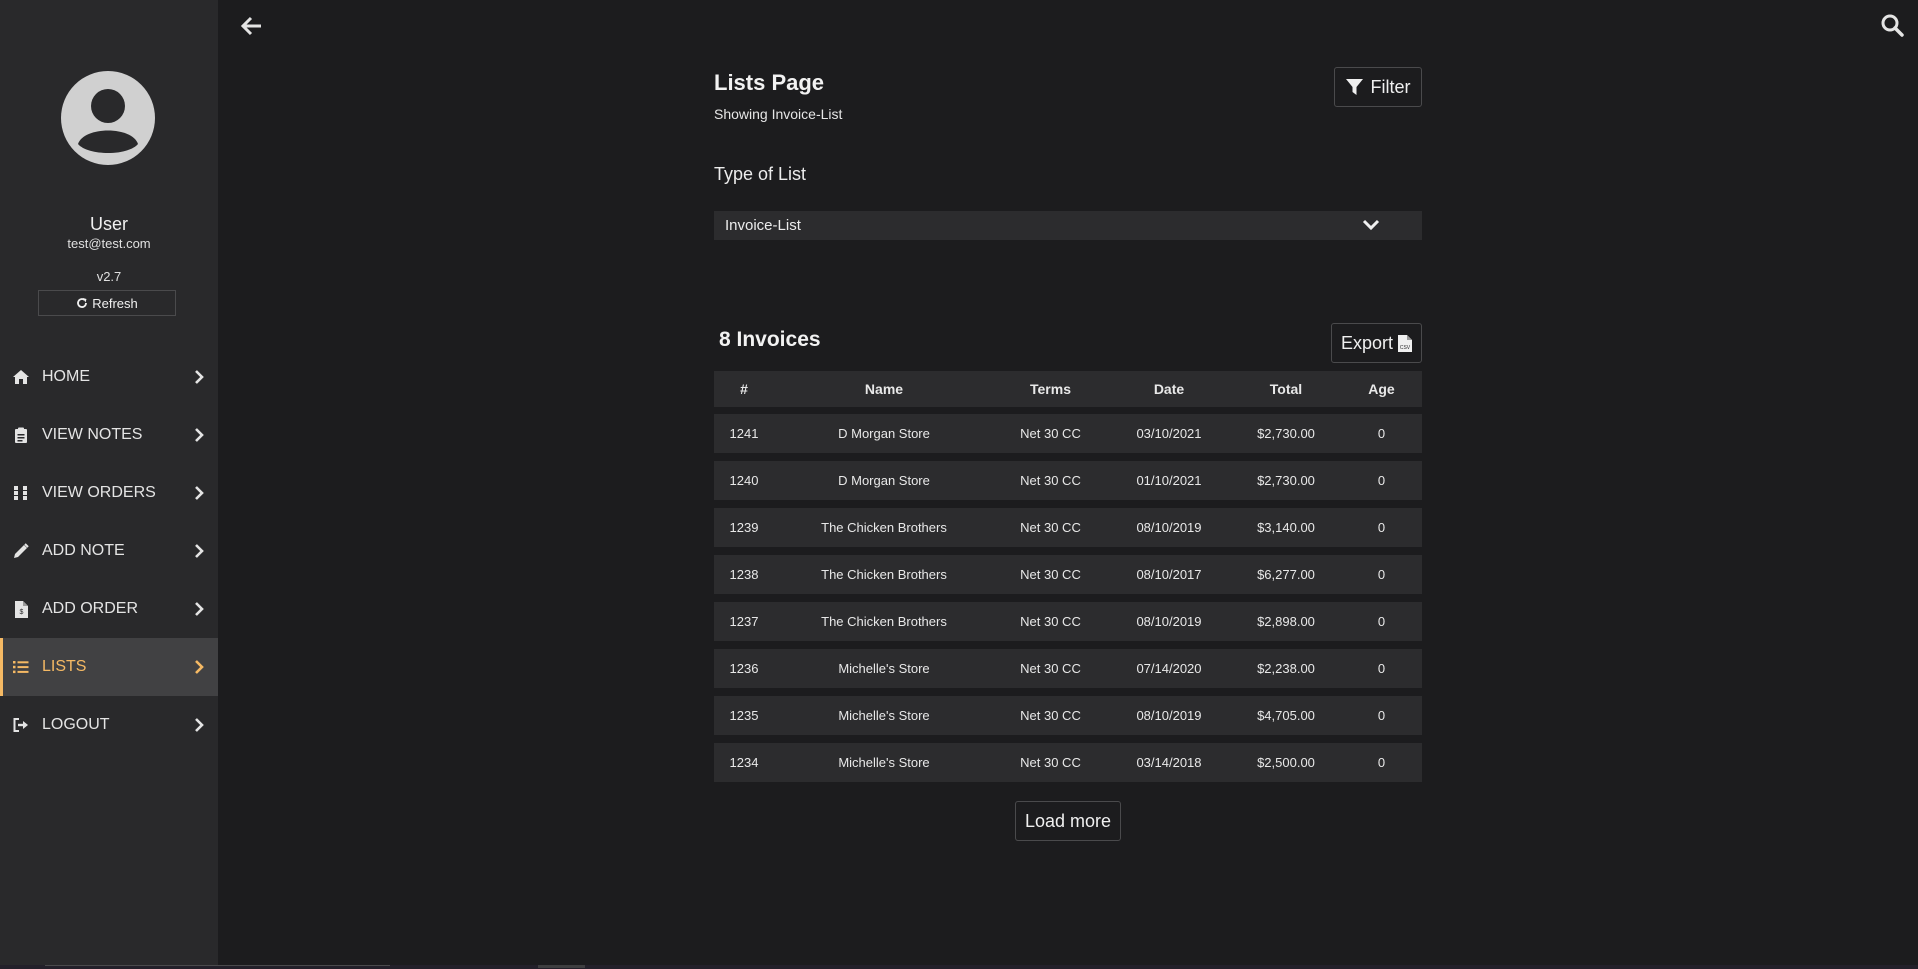 This screenshot has height=969, width=1918. What do you see at coordinates (1050, 389) in the screenshot?
I see `column-header: Terms` at bounding box center [1050, 389].